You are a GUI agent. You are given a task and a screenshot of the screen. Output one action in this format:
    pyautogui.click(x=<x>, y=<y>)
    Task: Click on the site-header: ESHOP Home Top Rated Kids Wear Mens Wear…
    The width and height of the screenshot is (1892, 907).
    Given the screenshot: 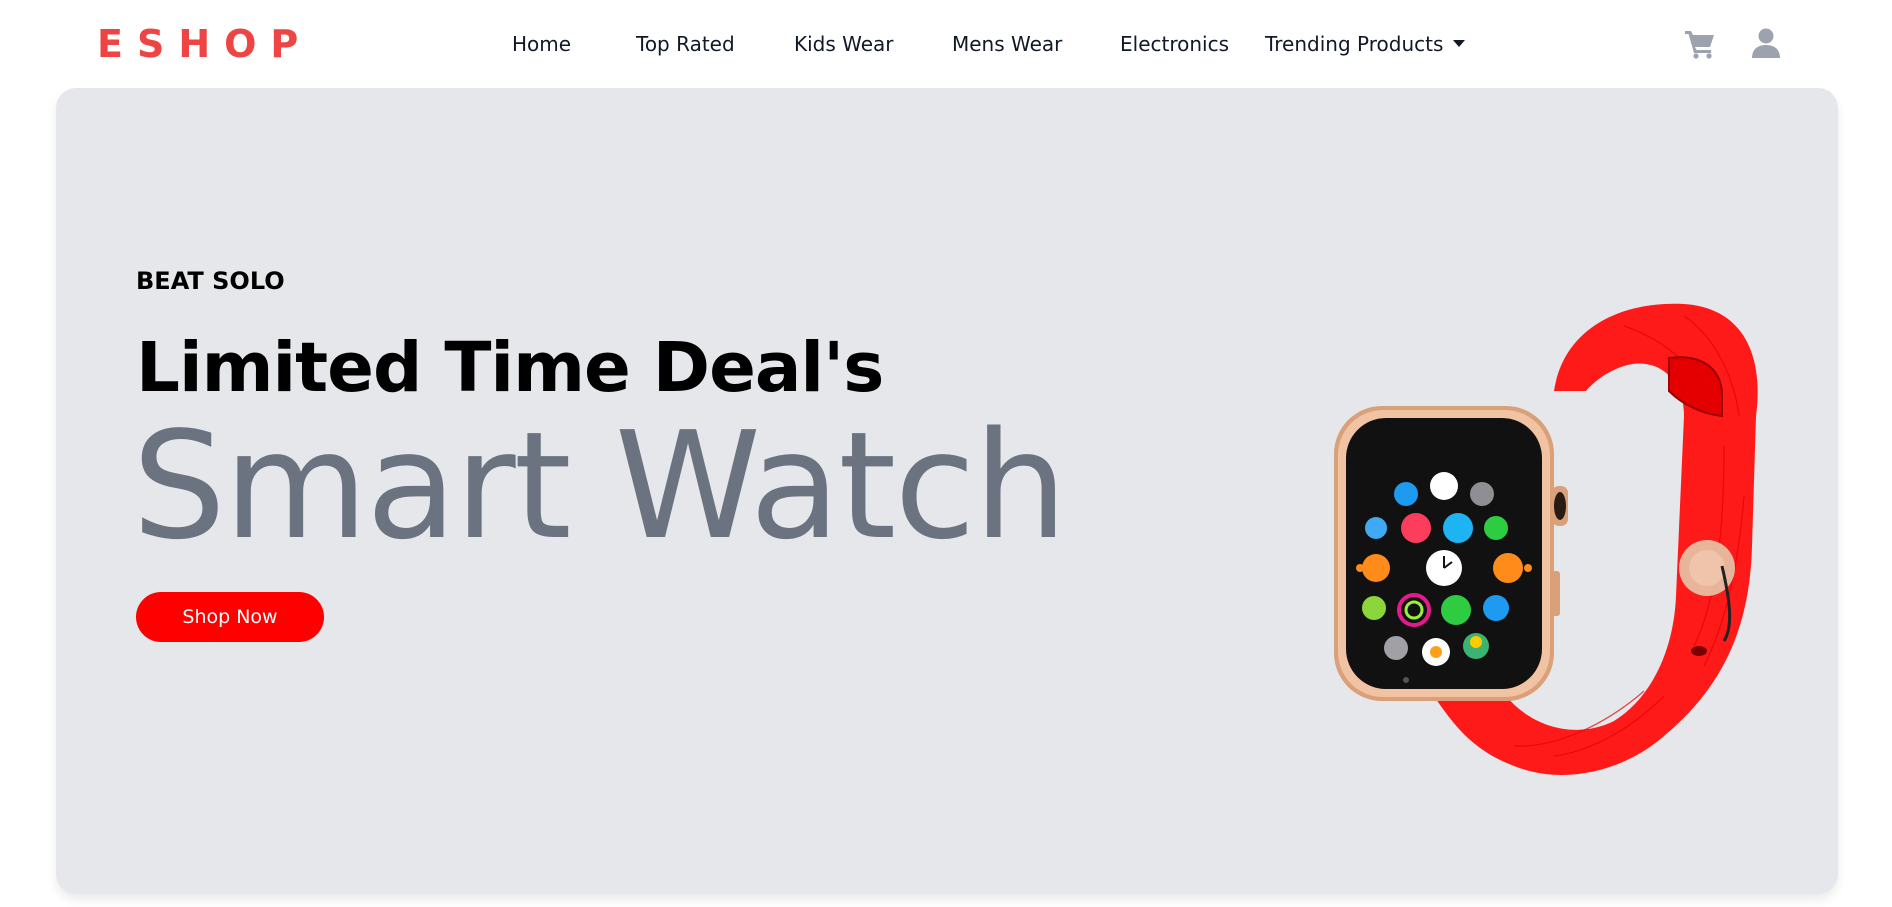 What is the action you would take?
    pyautogui.click(x=946, y=44)
    